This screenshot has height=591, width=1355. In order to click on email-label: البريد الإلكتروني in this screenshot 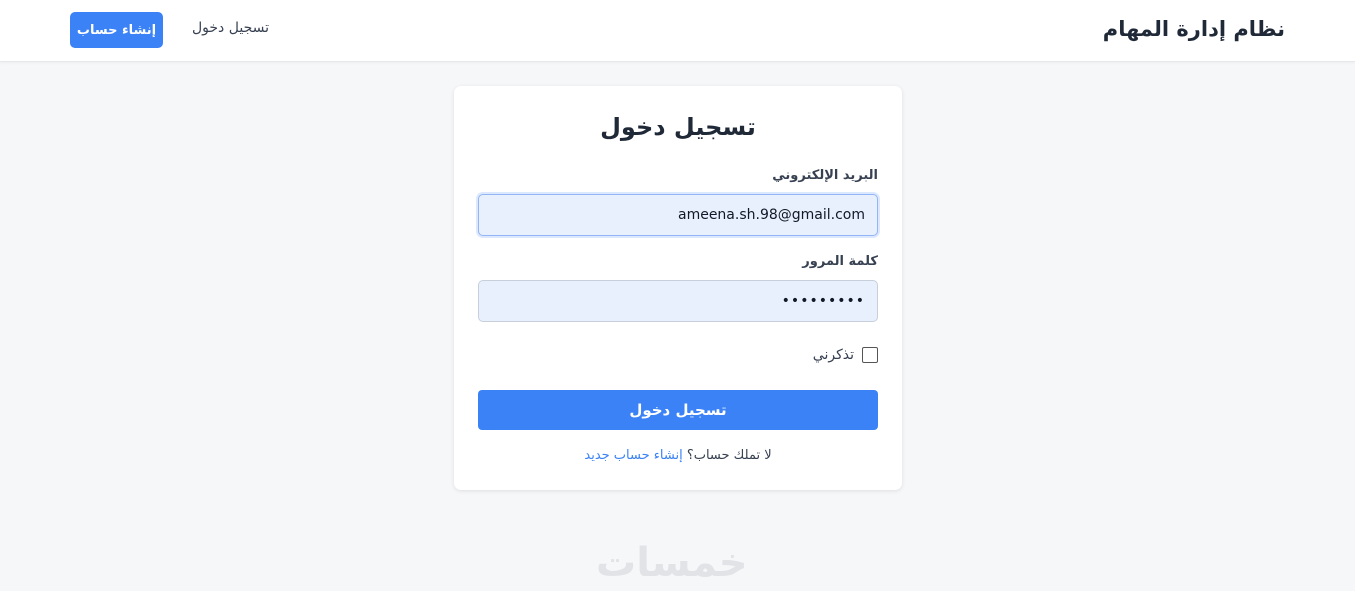, I will do `click(825, 175)`.